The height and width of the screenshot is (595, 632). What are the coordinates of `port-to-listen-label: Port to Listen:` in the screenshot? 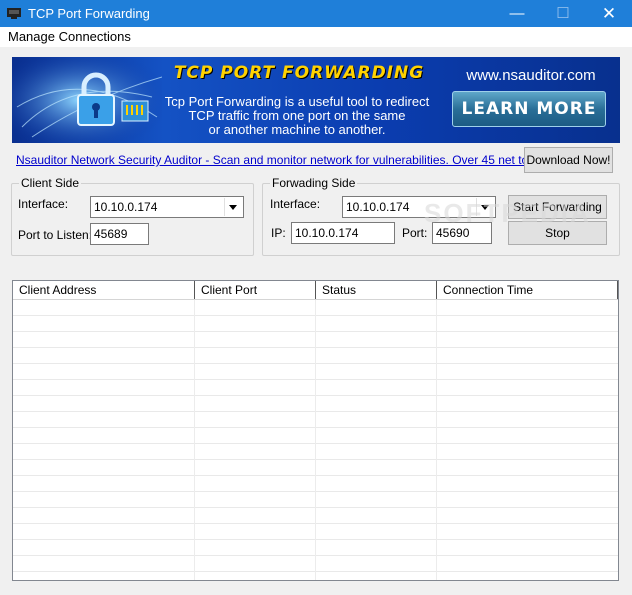 It's located at (55, 235).